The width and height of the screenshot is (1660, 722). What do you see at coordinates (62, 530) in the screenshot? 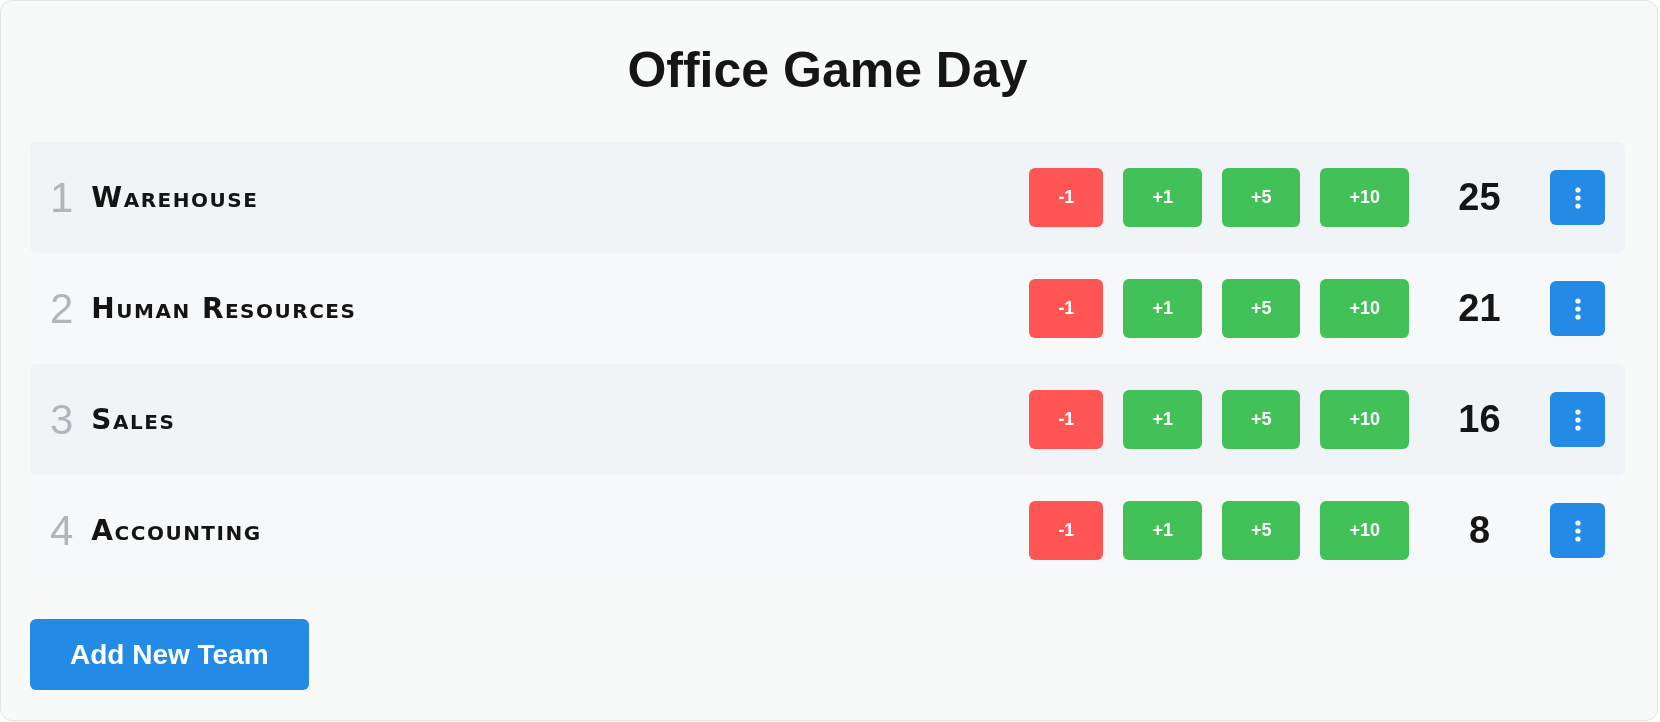
I see `team-rank: 4` at bounding box center [62, 530].